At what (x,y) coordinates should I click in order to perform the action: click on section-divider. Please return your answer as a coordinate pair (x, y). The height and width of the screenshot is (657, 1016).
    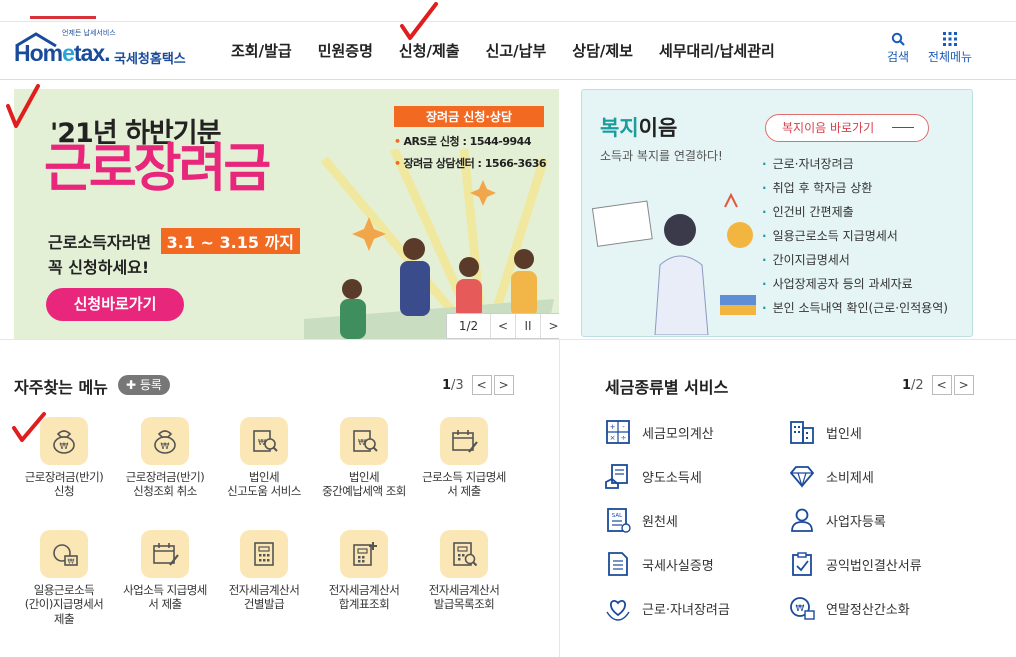
    Looking at the image, I should click on (508, 339).